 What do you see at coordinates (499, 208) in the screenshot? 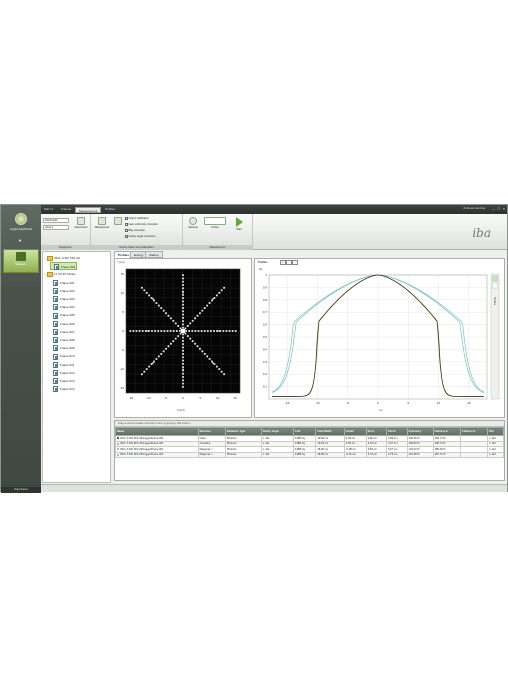
I see `maximize-icon: □` at bounding box center [499, 208].